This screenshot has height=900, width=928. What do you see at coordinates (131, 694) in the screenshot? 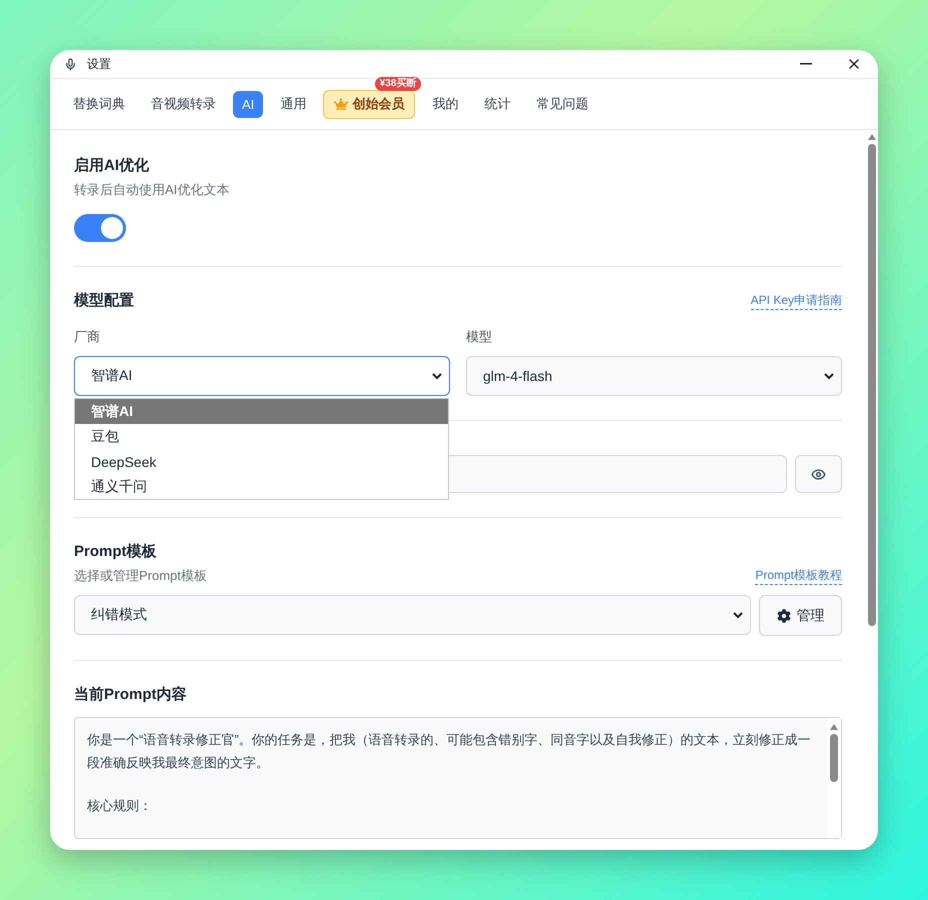
I see `section-title: 当前Prompt内容` at bounding box center [131, 694].